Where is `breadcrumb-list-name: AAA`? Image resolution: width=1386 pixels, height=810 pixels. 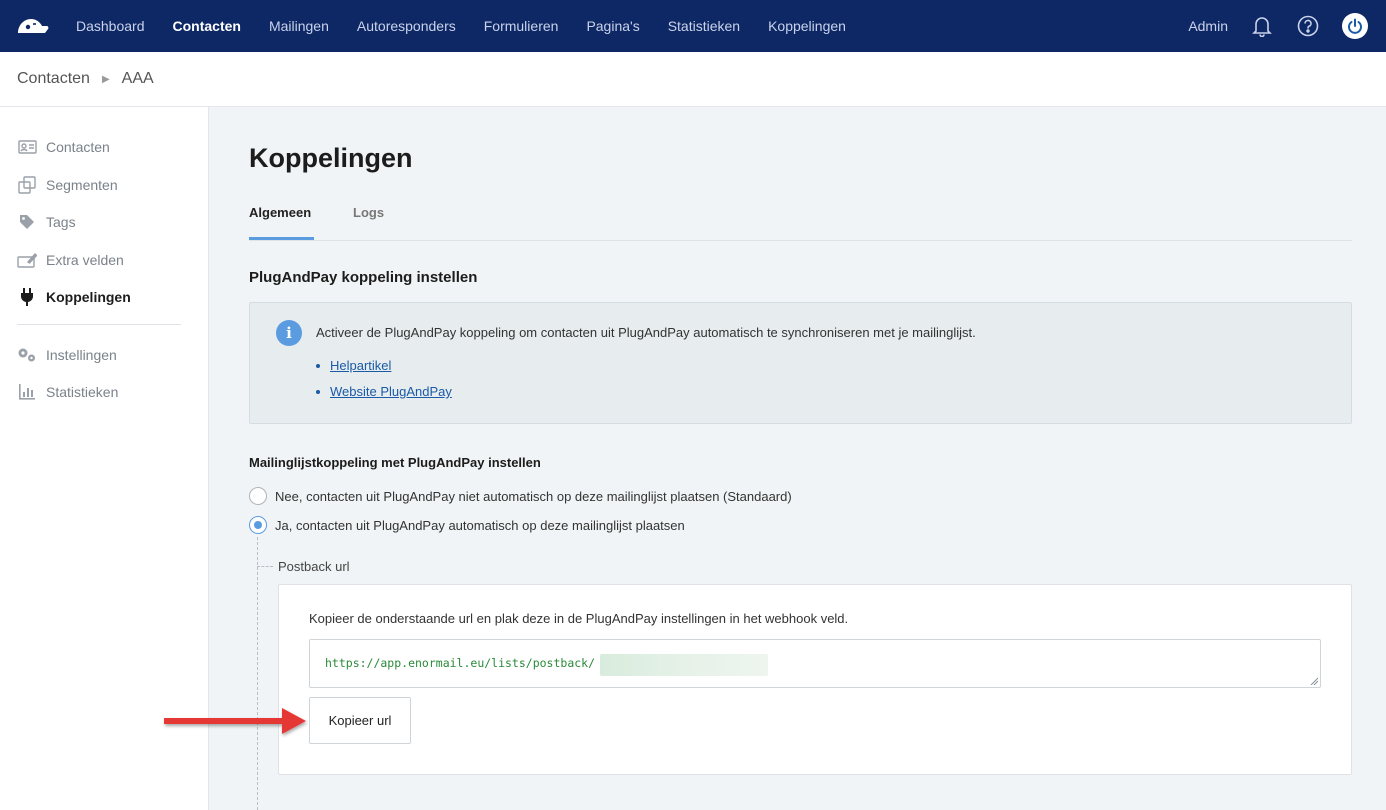 breadcrumb-list-name: AAA is located at coordinates (137, 78).